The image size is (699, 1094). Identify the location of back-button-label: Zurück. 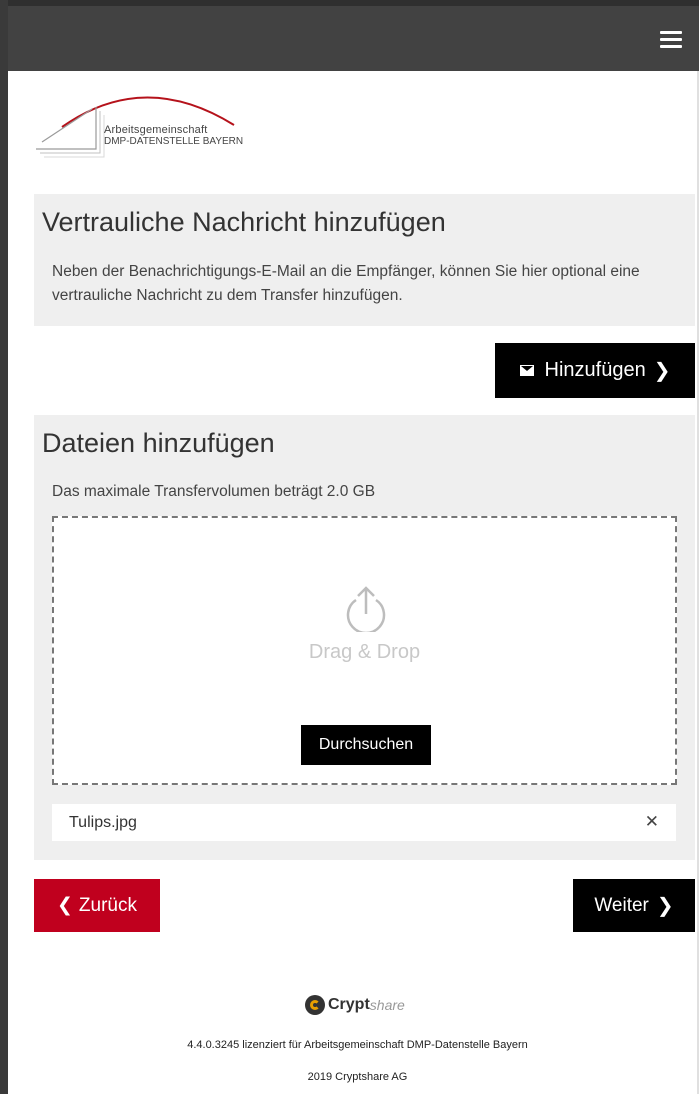
(107, 905).